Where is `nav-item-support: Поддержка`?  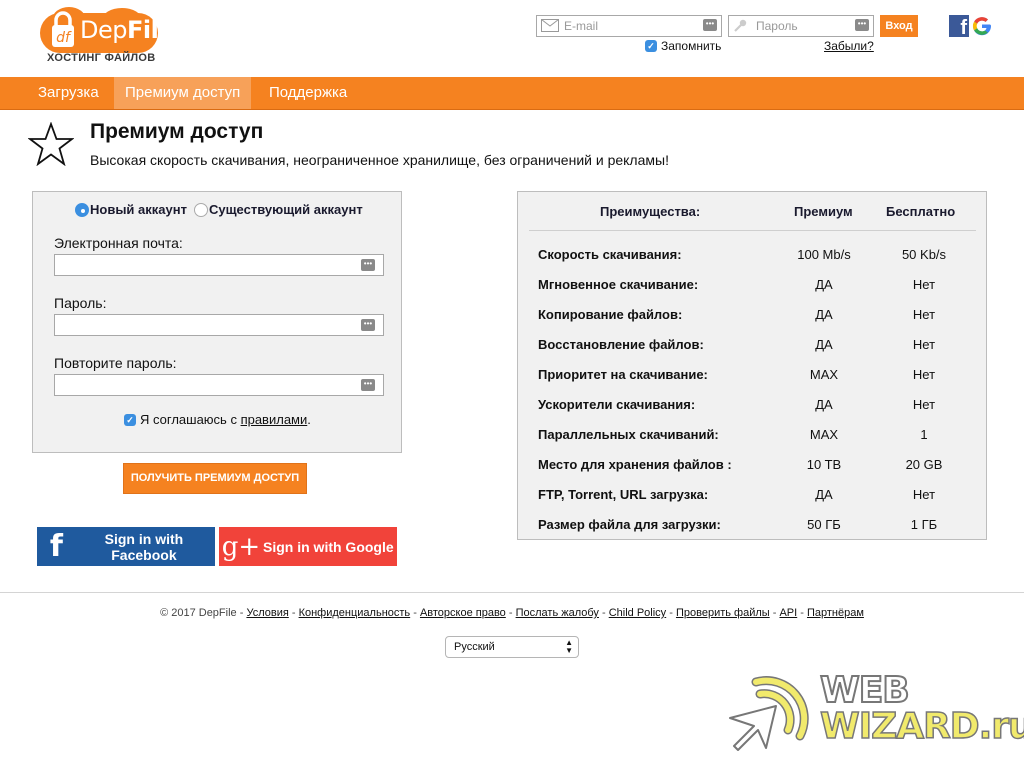 nav-item-support: Поддержка is located at coordinates (308, 93).